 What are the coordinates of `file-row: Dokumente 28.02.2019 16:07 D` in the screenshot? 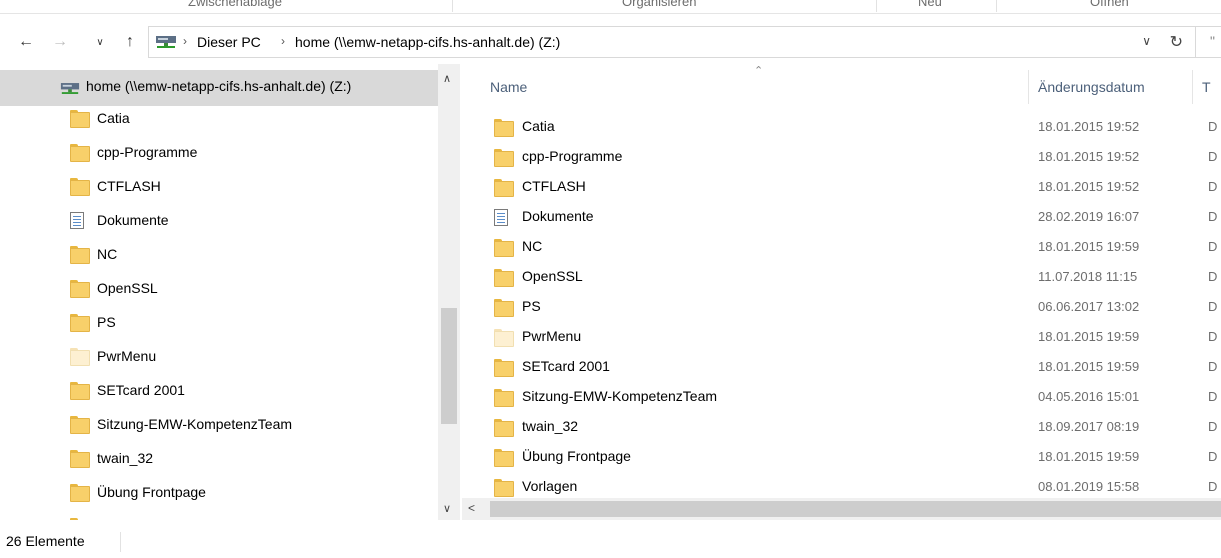 It's located at (841, 217).